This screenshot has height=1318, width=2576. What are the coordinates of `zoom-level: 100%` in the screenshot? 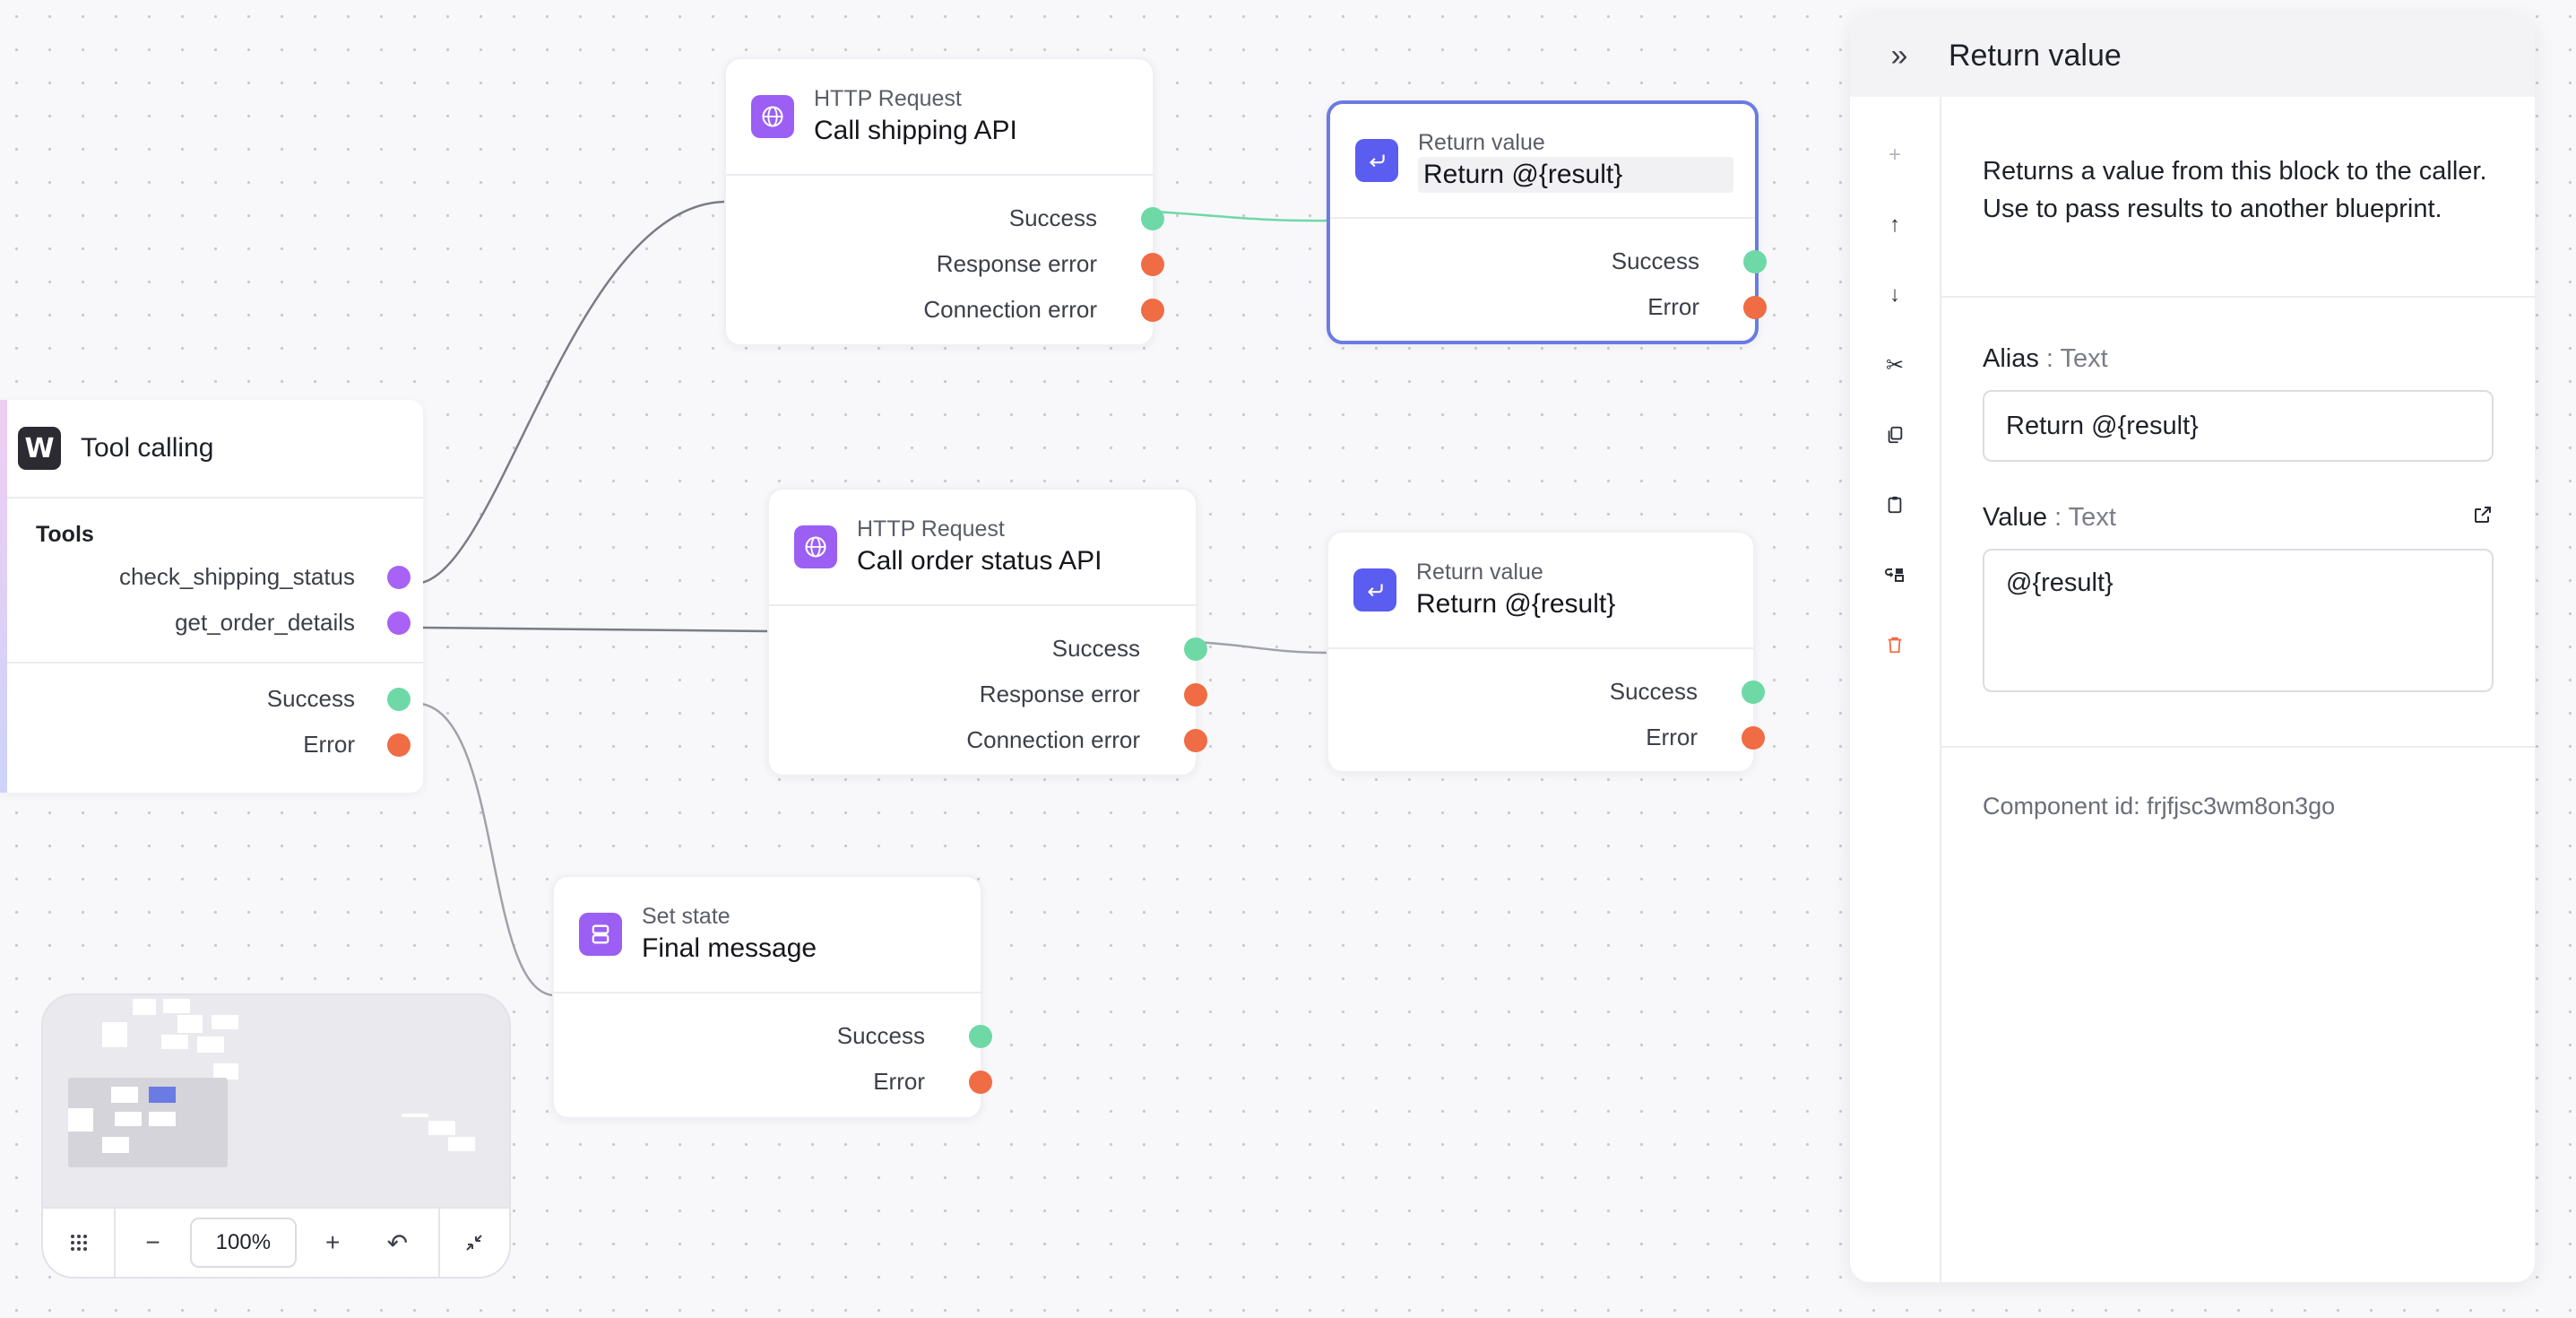 It's located at (243, 1243).